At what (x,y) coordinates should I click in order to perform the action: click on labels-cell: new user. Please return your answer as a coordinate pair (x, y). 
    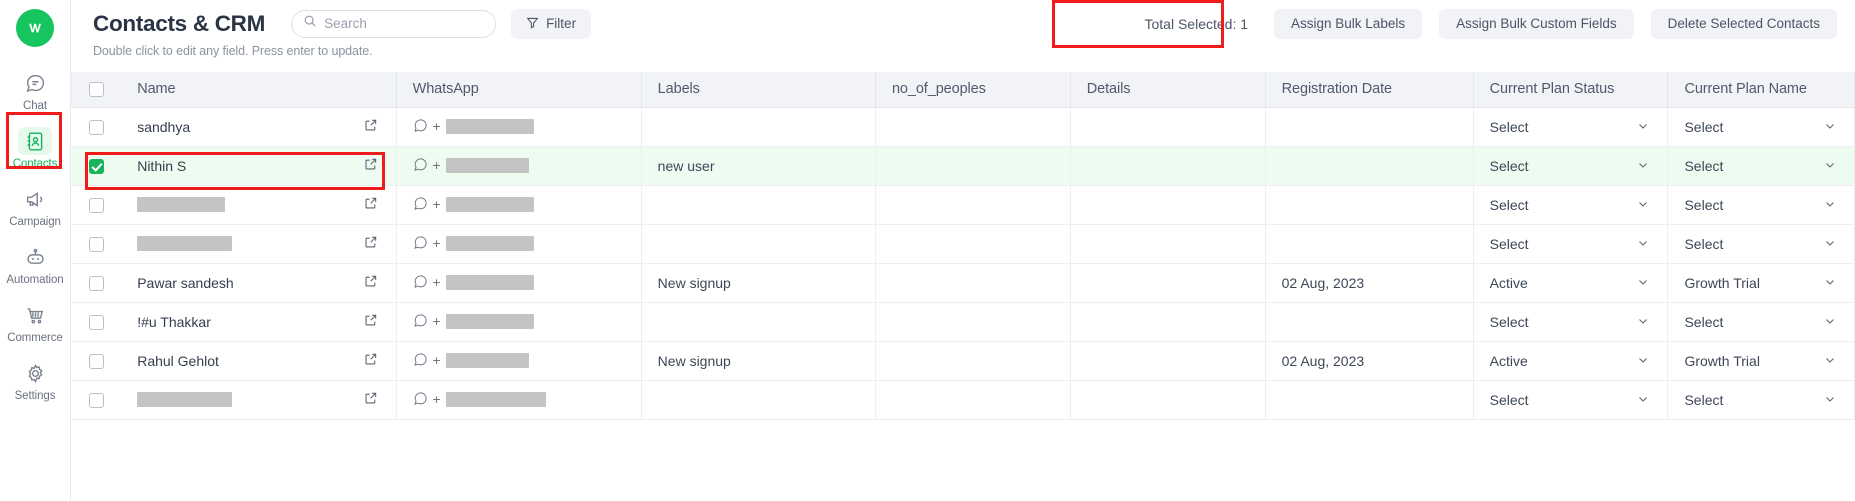
    Looking at the image, I should click on (758, 166).